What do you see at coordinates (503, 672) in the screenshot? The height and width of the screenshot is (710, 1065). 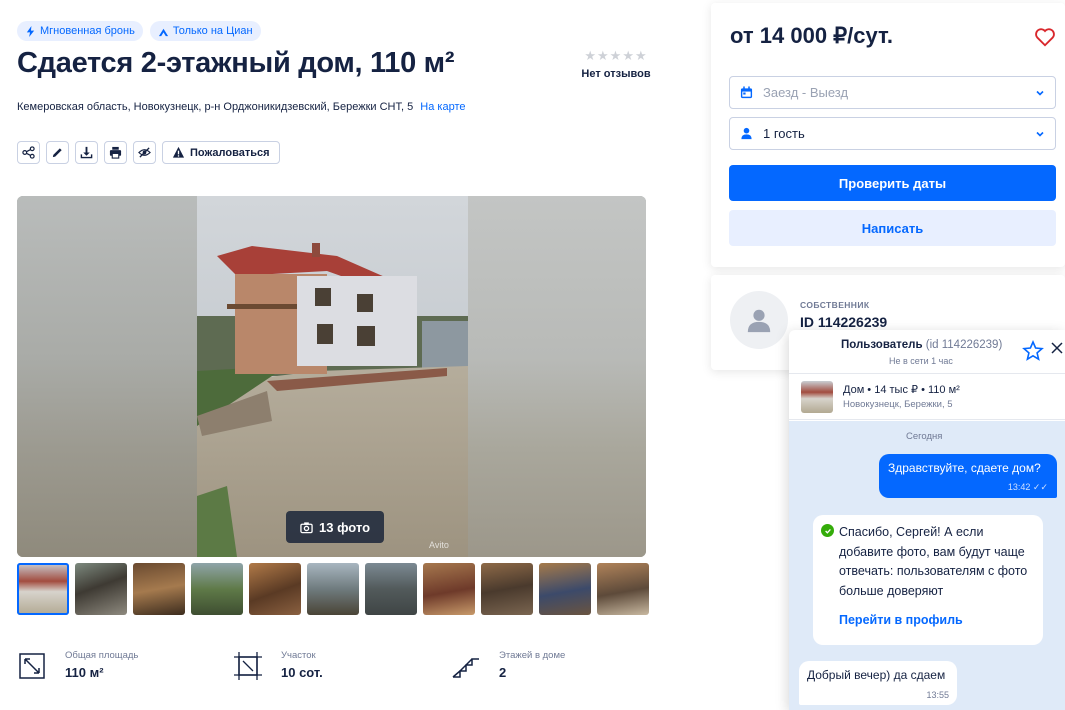 I see `feature-value: 2` at bounding box center [503, 672].